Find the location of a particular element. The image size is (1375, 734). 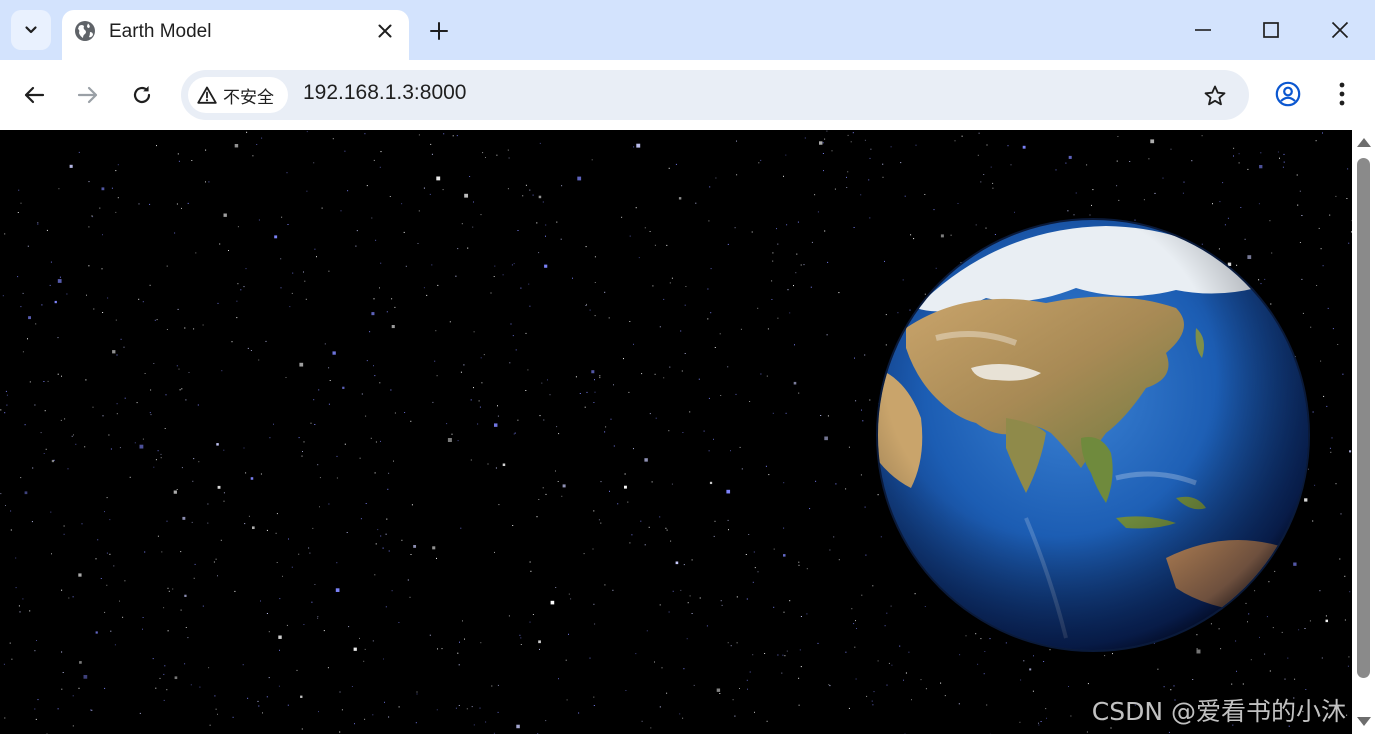

close-window-button is located at coordinates (1340, 30).